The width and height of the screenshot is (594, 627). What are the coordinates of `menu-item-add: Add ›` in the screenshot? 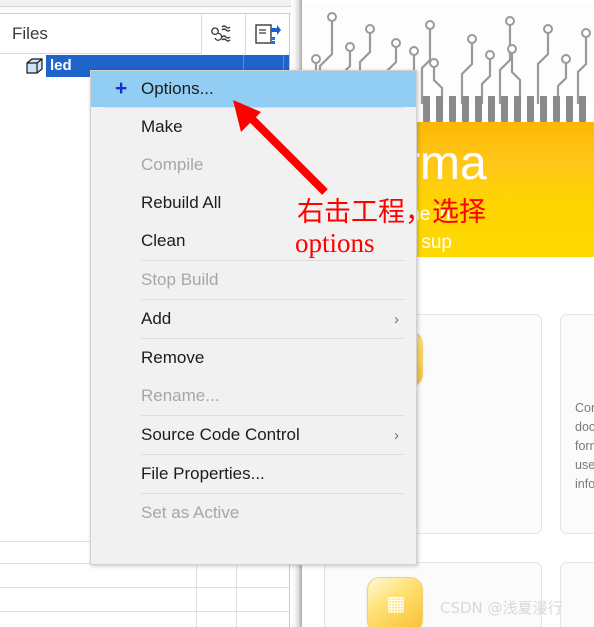 It's located at (253, 319).